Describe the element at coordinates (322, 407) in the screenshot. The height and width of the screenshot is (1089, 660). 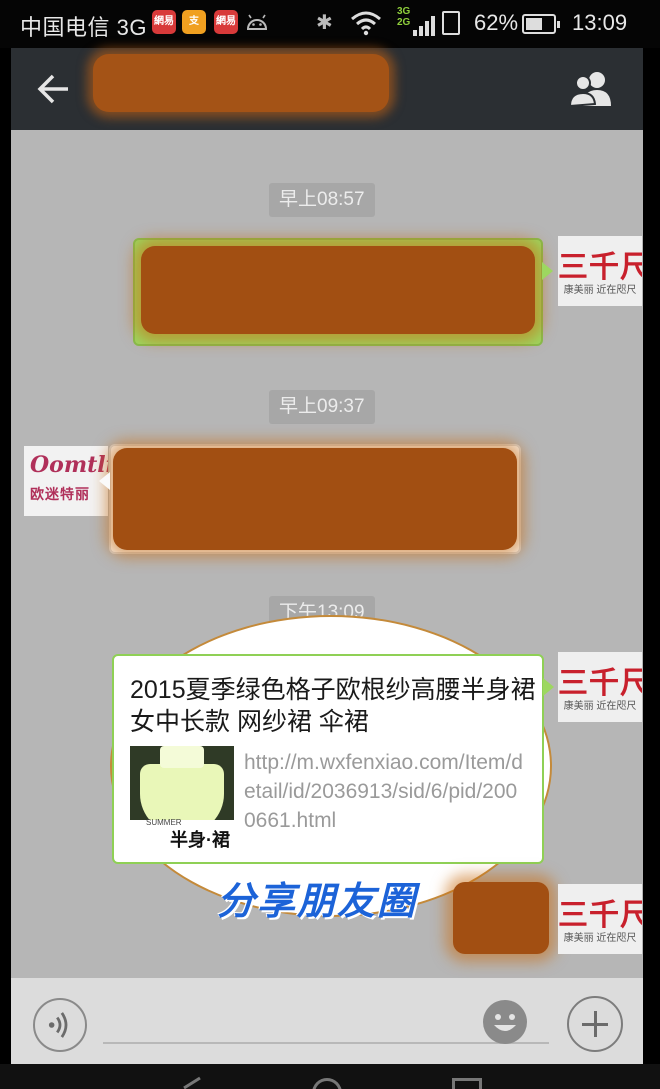
I see `timestamp: 早上09:37` at that location.